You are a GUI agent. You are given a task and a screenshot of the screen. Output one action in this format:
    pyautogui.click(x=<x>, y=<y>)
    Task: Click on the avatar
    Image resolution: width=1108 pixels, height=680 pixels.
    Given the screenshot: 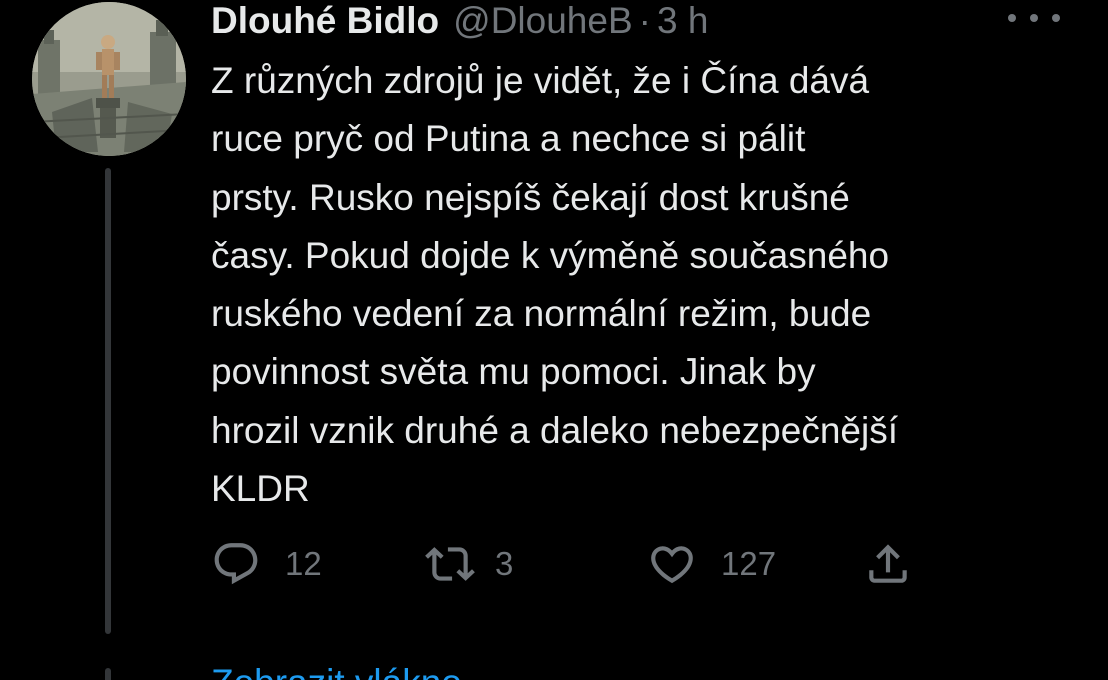 What is the action you would take?
    pyautogui.click(x=109, y=79)
    